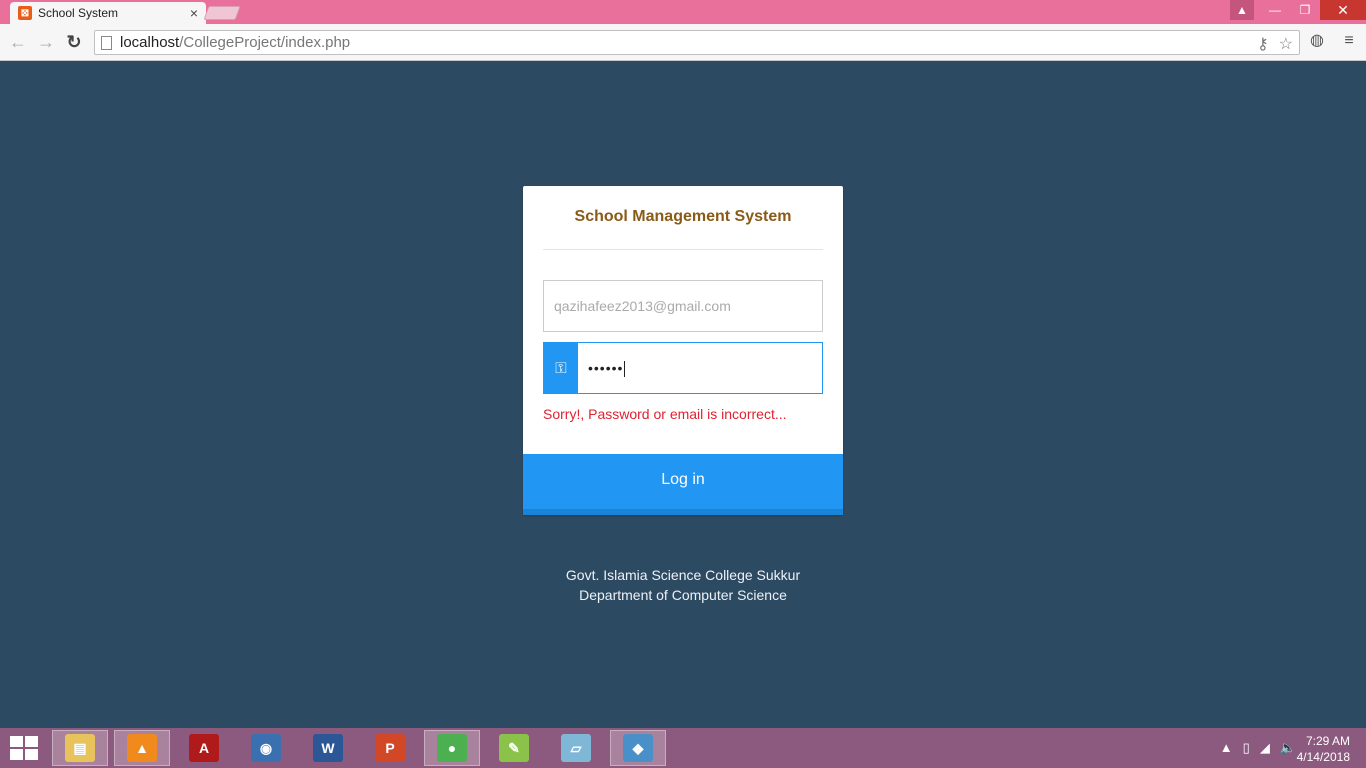  What do you see at coordinates (194, 13) in the screenshot?
I see `tab-close-icon: ×` at bounding box center [194, 13].